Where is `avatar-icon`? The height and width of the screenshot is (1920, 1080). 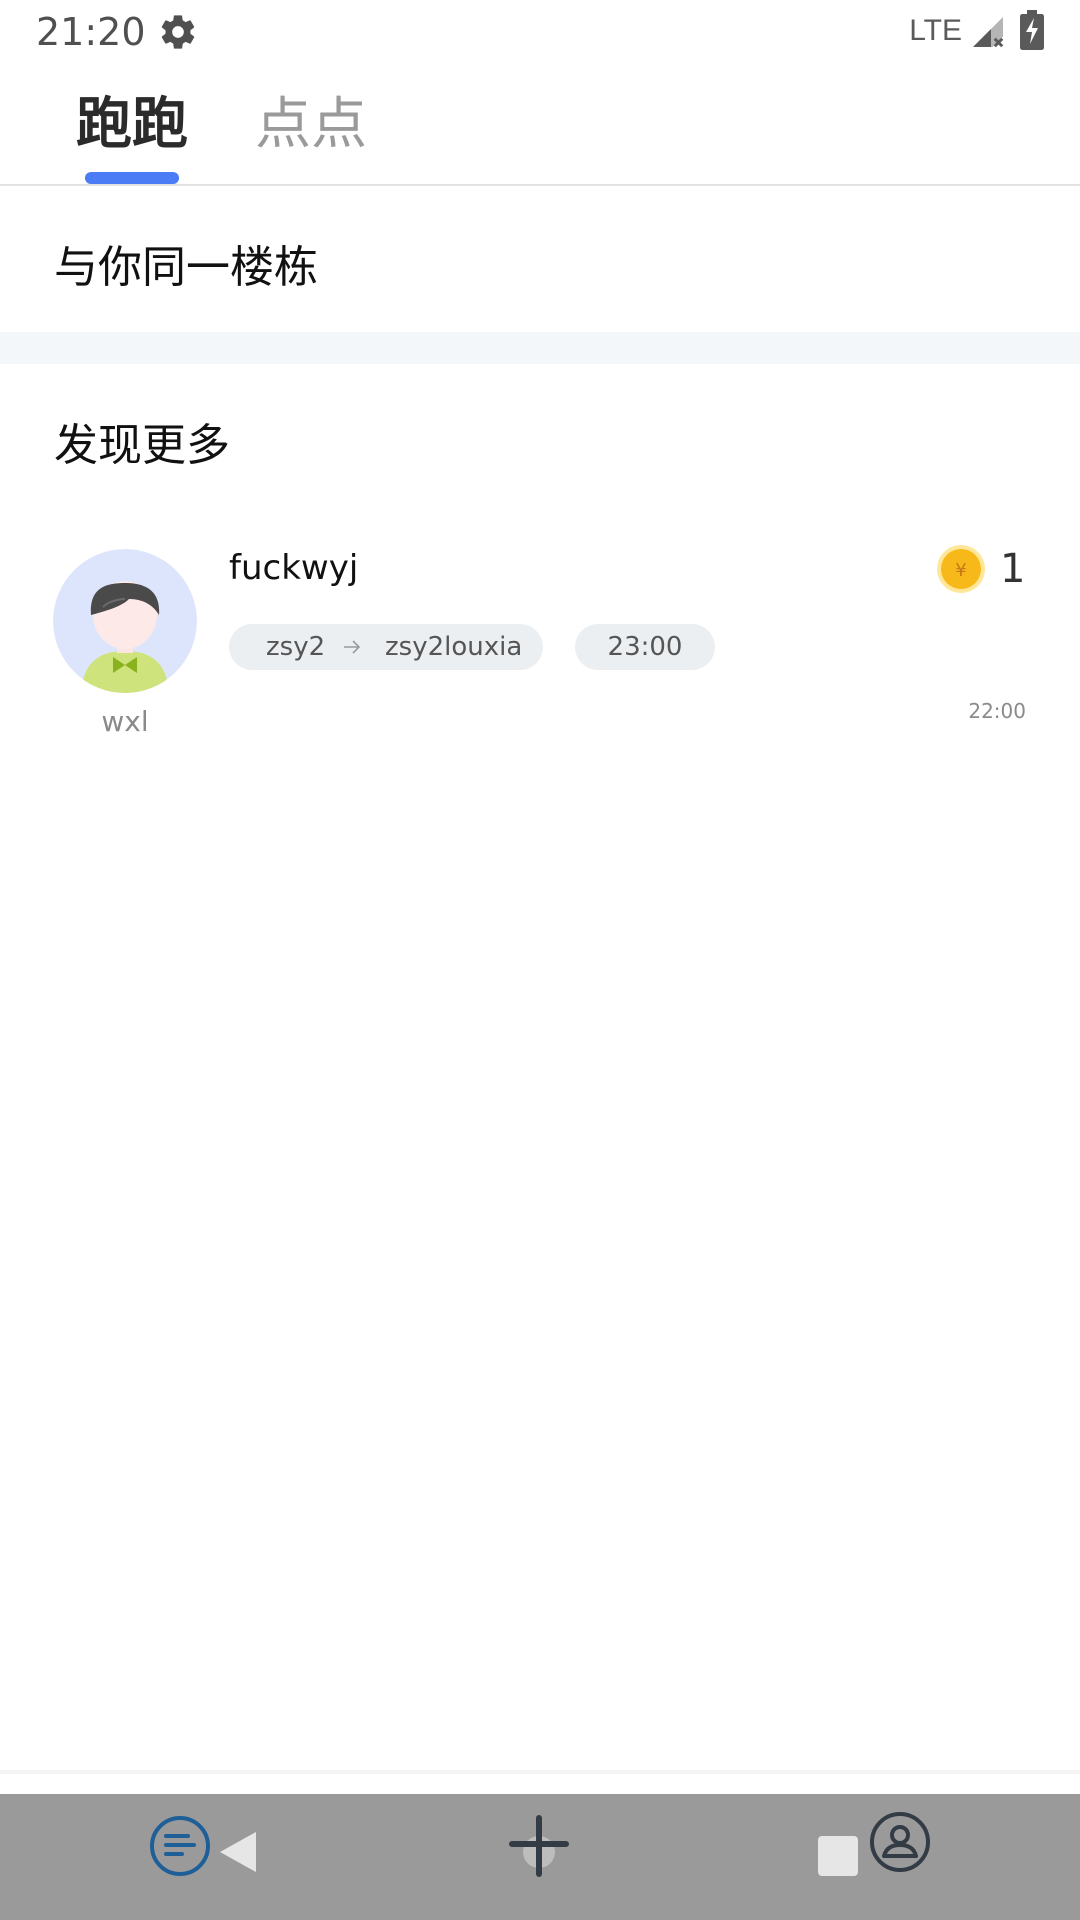 avatar-icon is located at coordinates (125, 621).